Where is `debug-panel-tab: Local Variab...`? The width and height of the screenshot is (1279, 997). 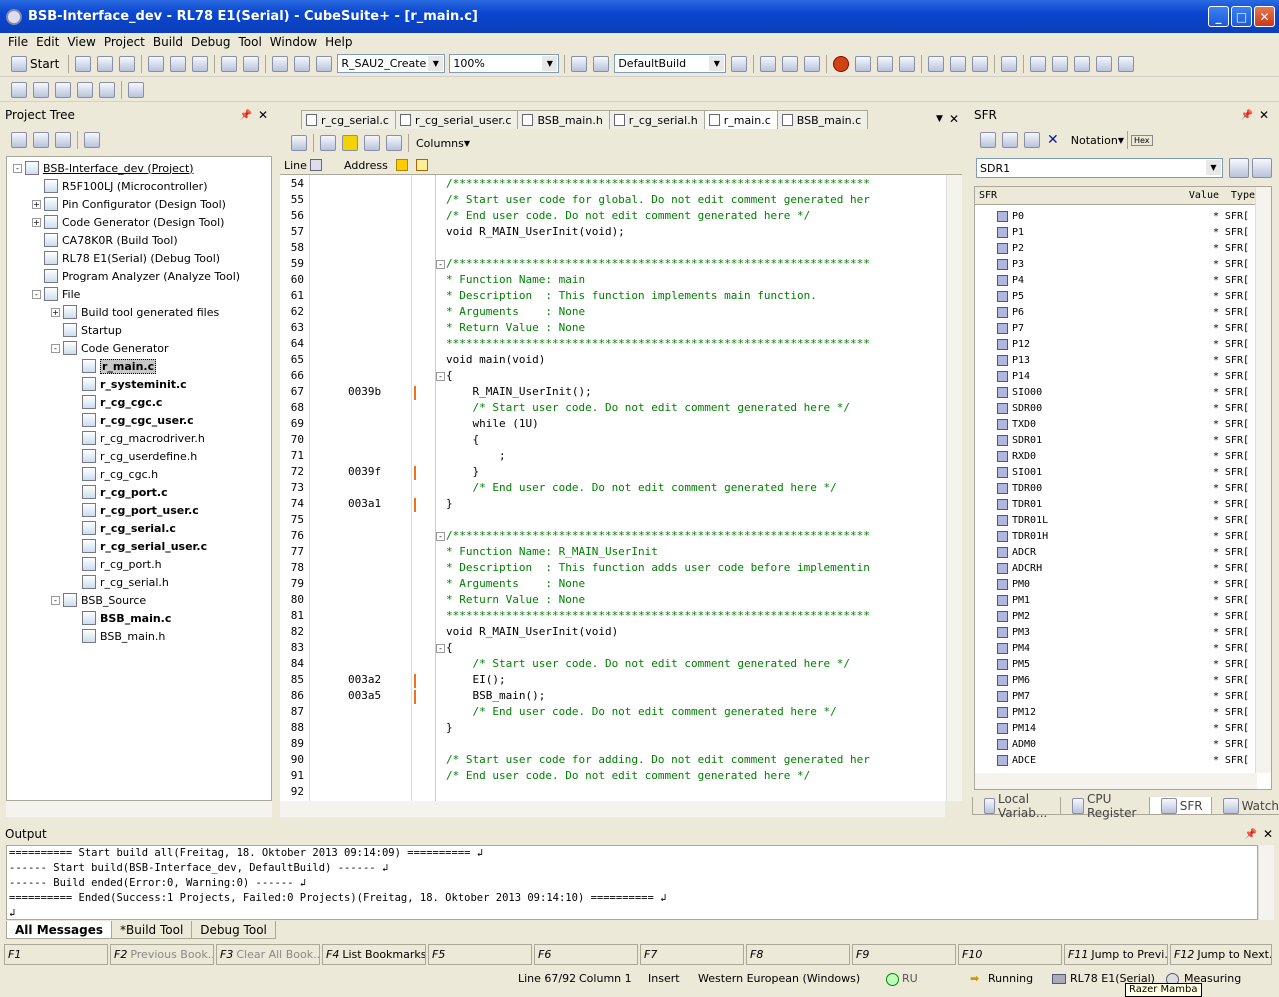 debug-panel-tab: Local Variab... is located at coordinates (1017, 806).